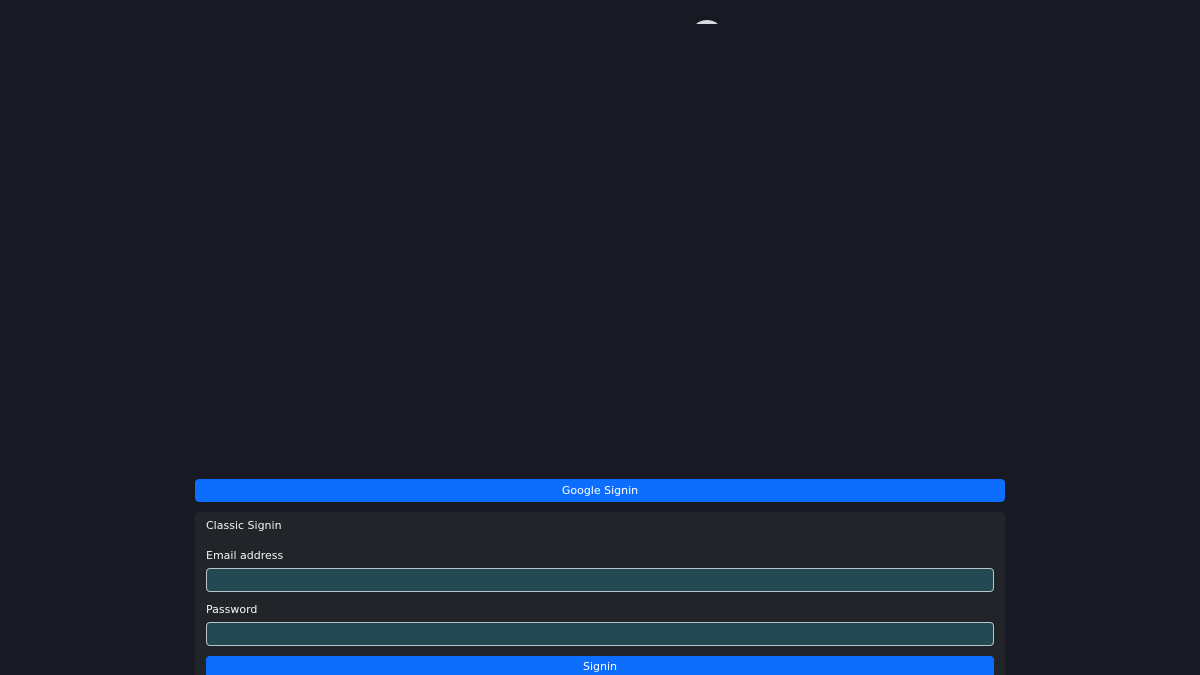 The width and height of the screenshot is (1200, 675). I want to click on signin-button: Signin, so click(600, 665).